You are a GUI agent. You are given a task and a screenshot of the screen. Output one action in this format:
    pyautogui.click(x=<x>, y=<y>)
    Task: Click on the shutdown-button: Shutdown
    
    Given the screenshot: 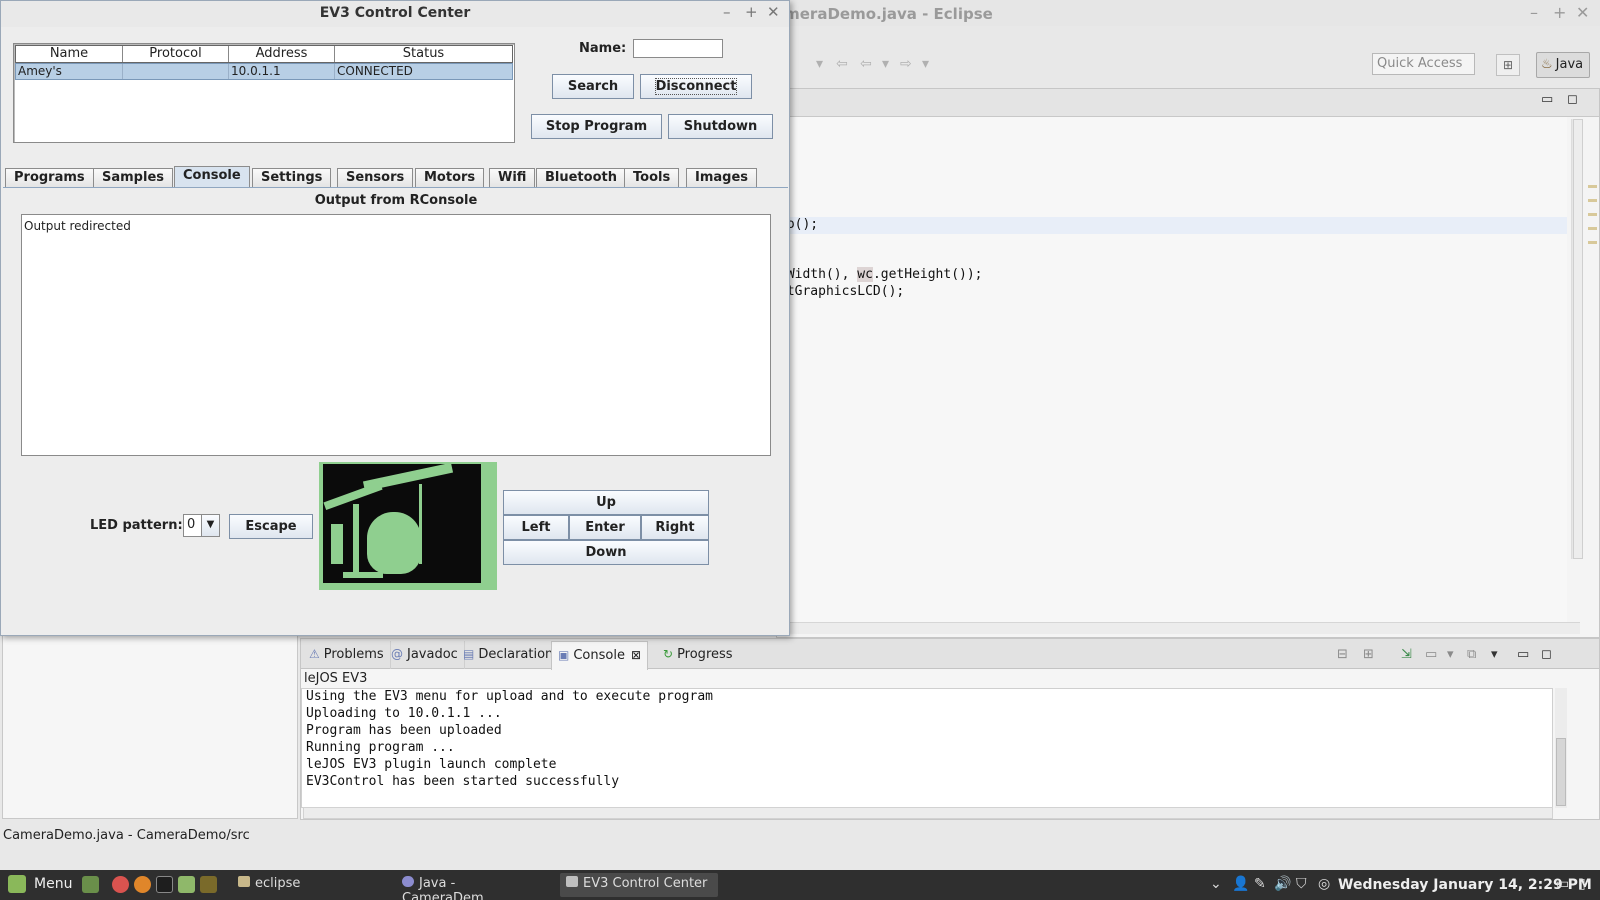 What is the action you would take?
    pyautogui.click(x=720, y=126)
    